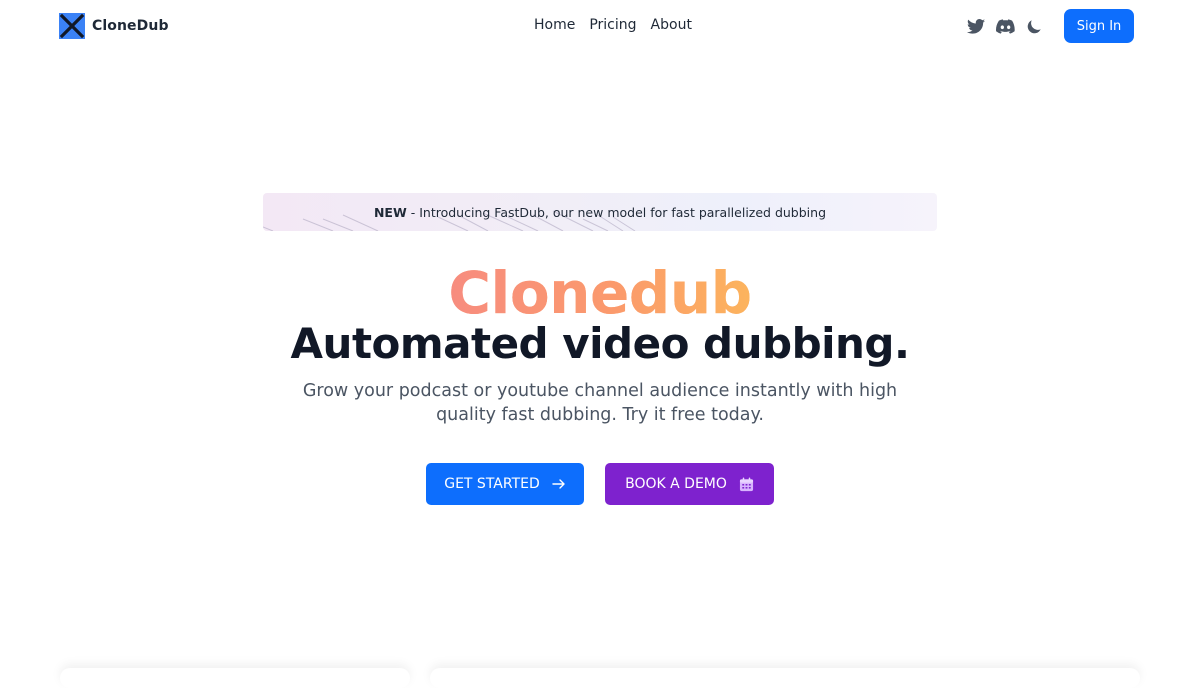 Image resolution: width=1200 pixels, height=688 pixels. What do you see at coordinates (600, 343) in the screenshot?
I see `hero-subtitle: Automated video dubbing.` at bounding box center [600, 343].